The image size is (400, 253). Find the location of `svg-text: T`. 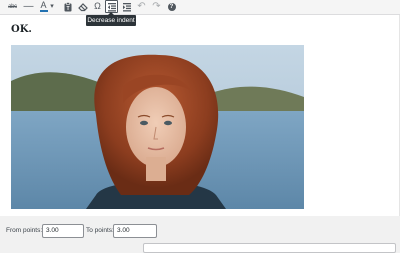

svg-text: T is located at coordinates (67, 9).